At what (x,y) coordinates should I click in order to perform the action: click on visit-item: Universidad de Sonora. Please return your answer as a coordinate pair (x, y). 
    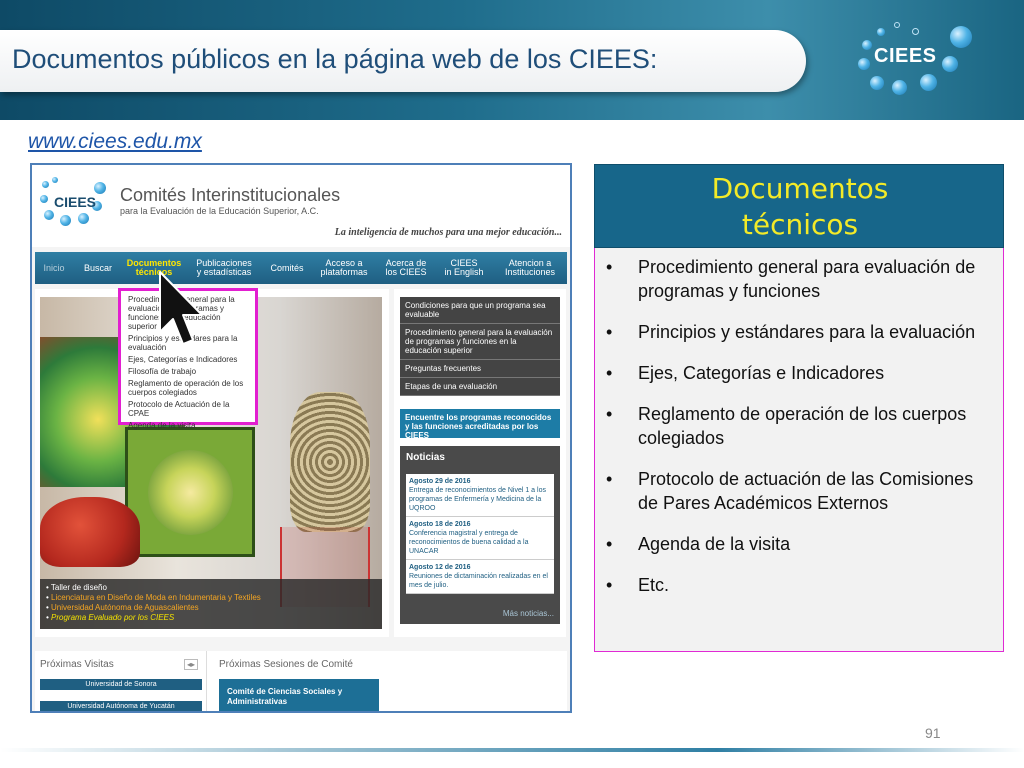
    Looking at the image, I should click on (121, 684).